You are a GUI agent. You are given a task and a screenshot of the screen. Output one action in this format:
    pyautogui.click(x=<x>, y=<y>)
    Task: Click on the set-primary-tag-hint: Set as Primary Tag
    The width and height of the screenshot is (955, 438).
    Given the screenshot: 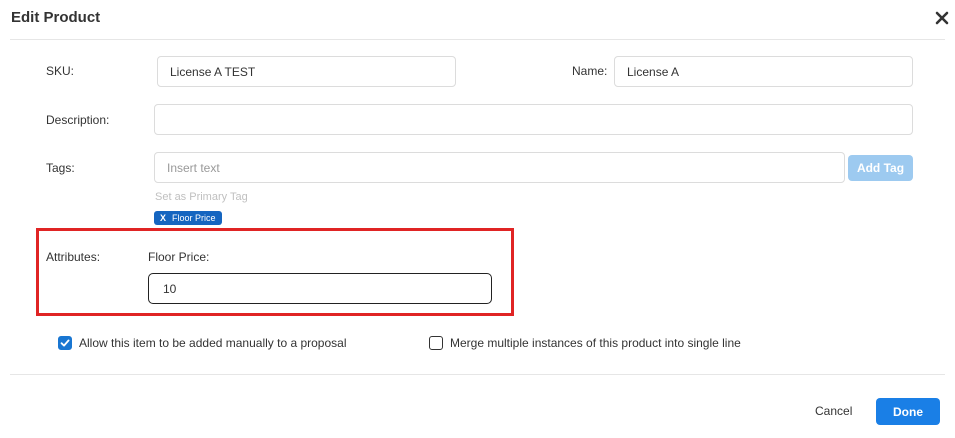 What is the action you would take?
    pyautogui.click(x=201, y=197)
    